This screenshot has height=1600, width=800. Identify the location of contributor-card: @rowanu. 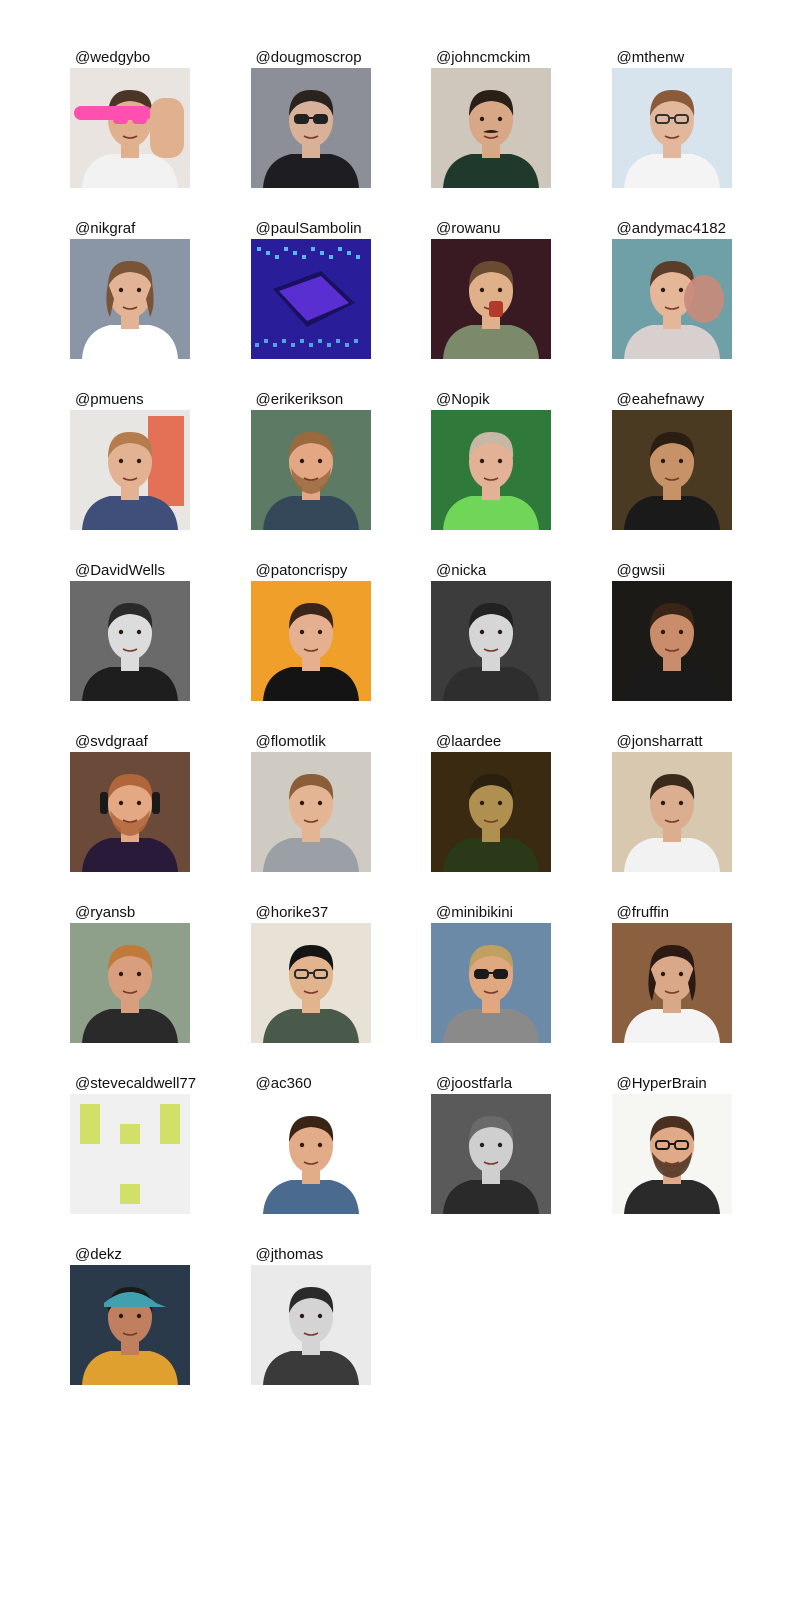
(491, 289).